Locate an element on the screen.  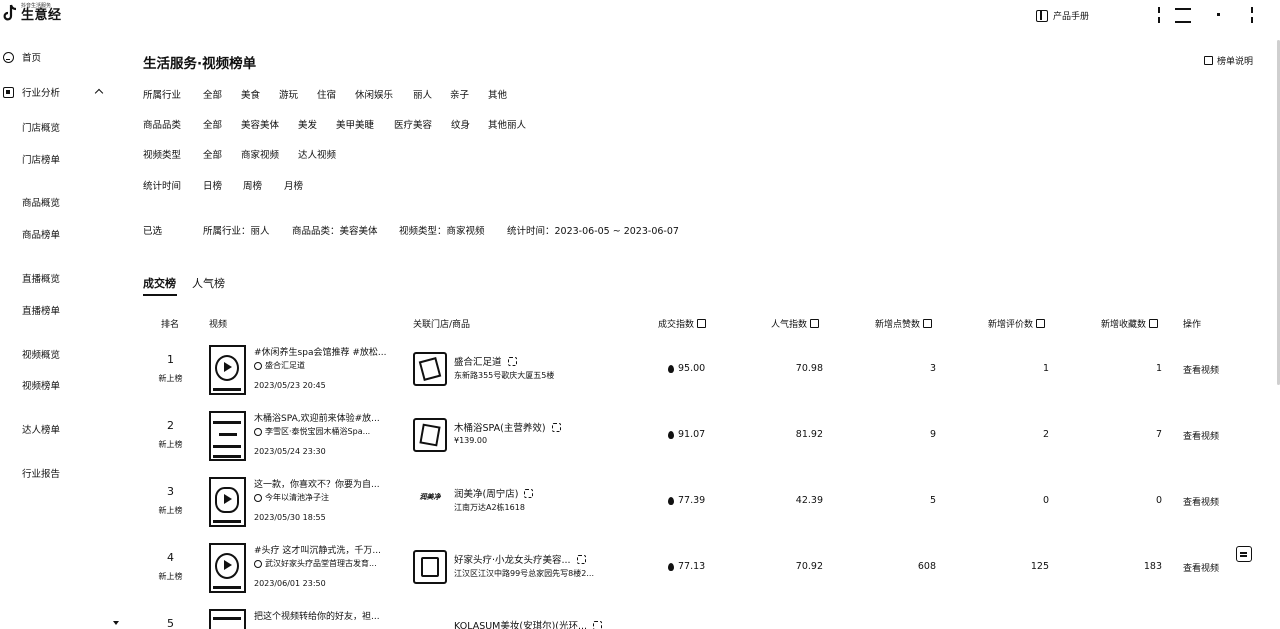
ranking-explain-label: 榜单说明 is located at coordinates (1235, 62).